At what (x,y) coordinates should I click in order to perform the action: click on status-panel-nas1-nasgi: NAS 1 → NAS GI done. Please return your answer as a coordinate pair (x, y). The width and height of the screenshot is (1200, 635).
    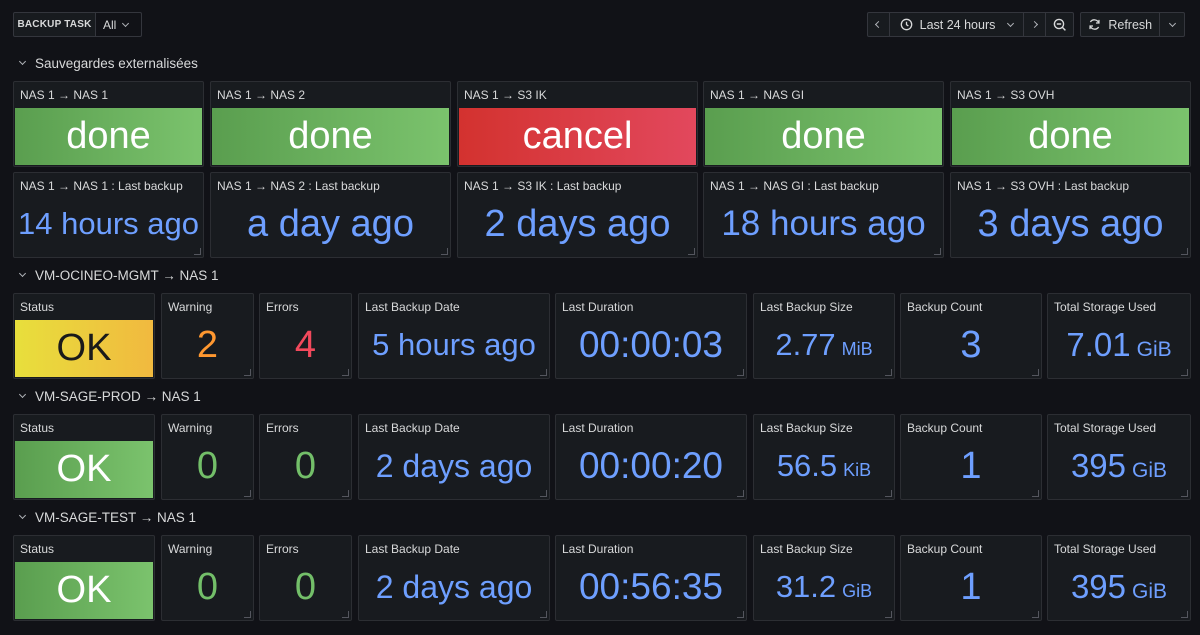
    Looking at the image, I should click on (823, 124).